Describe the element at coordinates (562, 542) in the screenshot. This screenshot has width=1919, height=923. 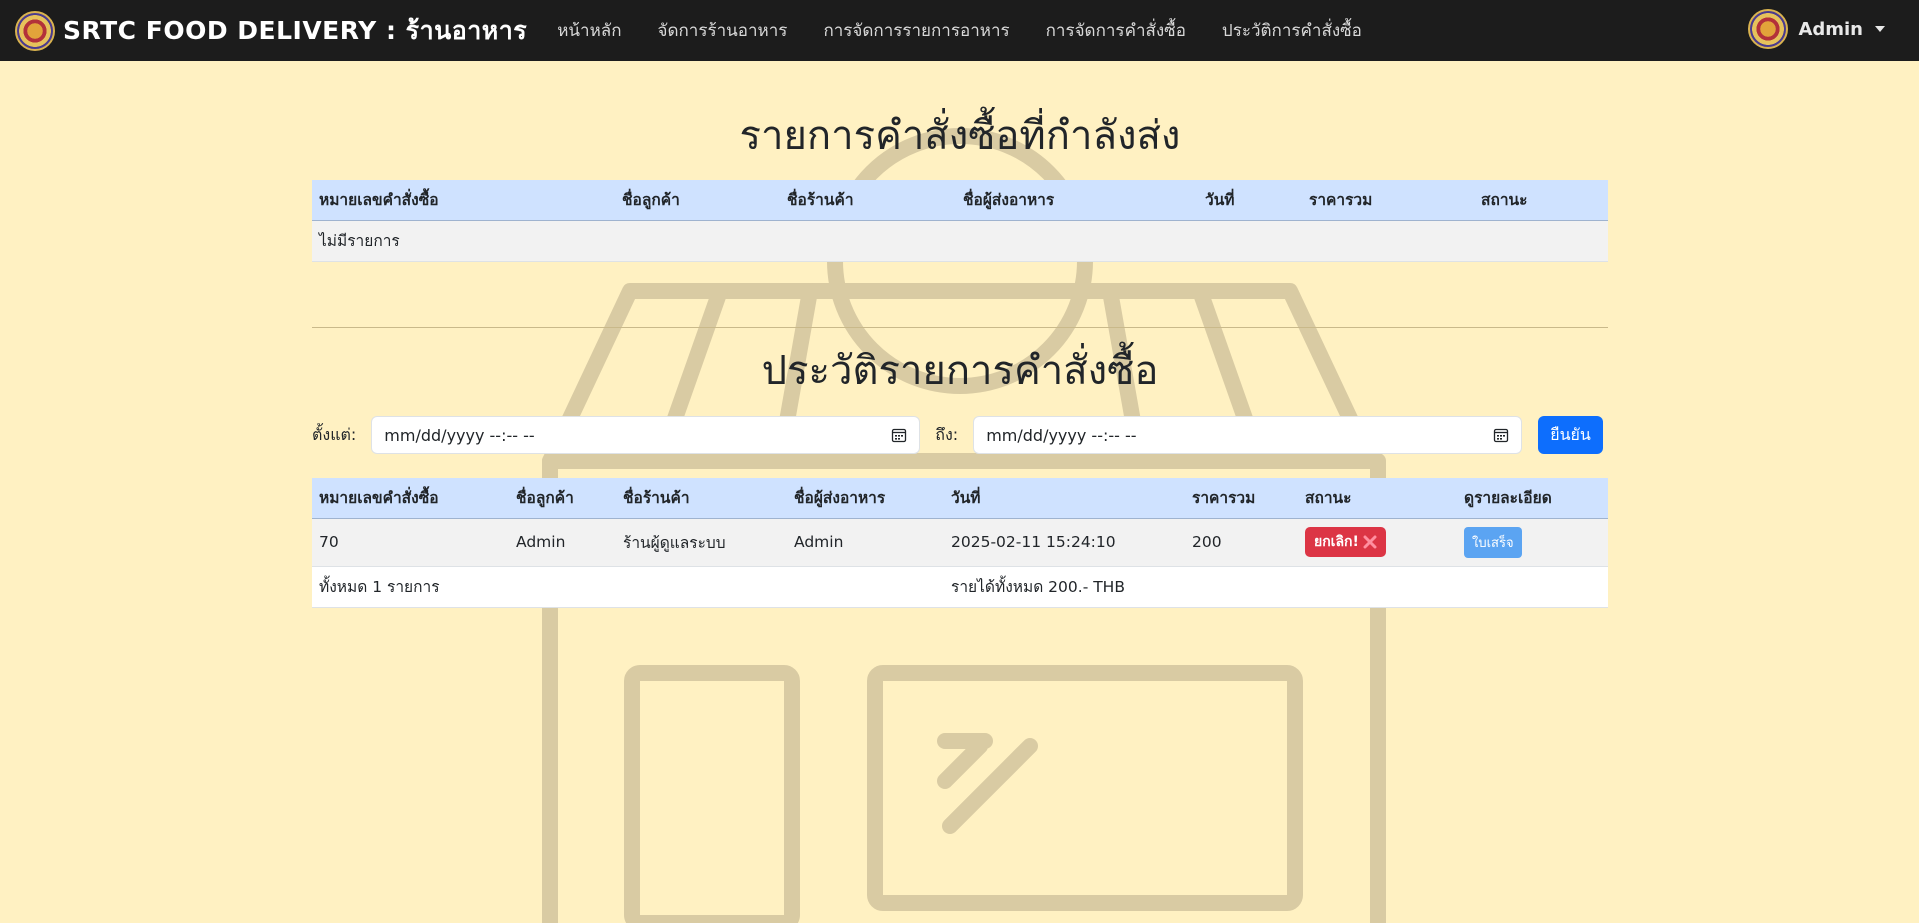
I see `customer-cell: Admin` at that location.